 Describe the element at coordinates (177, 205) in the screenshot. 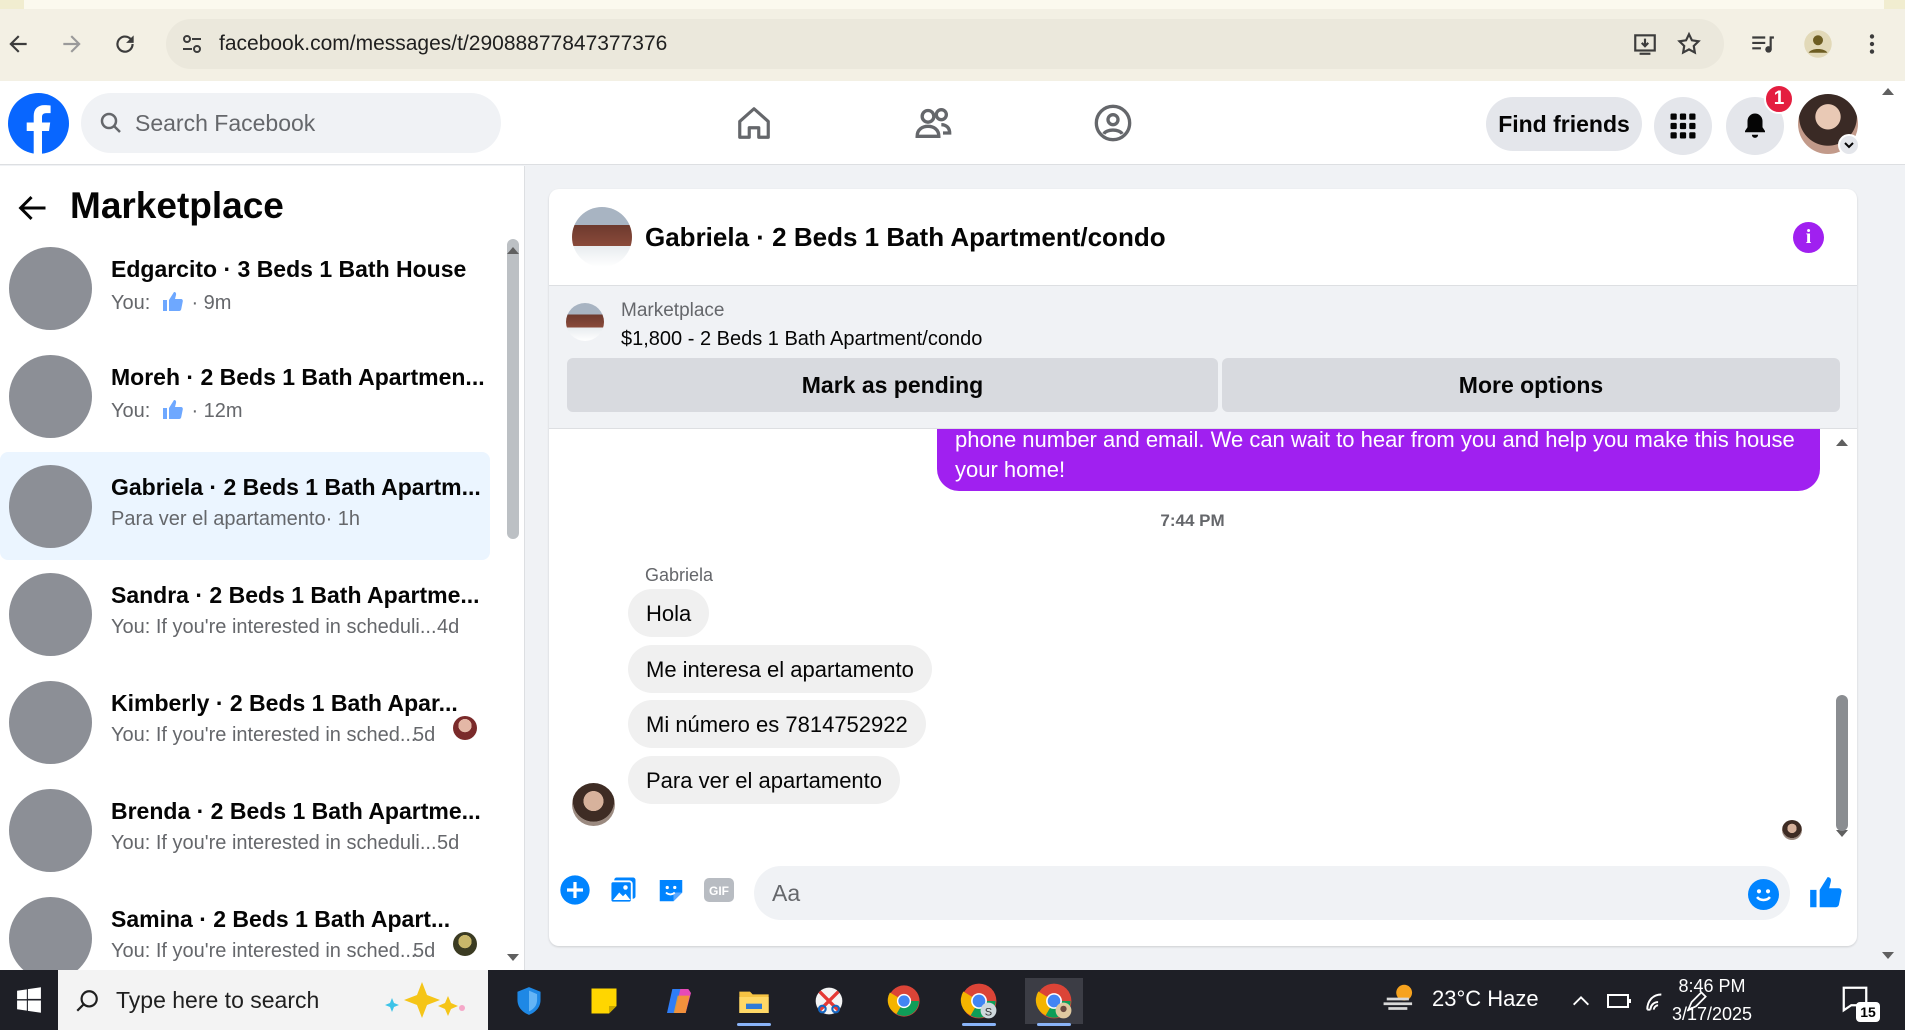

I see `page-title: Marketplace` at that location.